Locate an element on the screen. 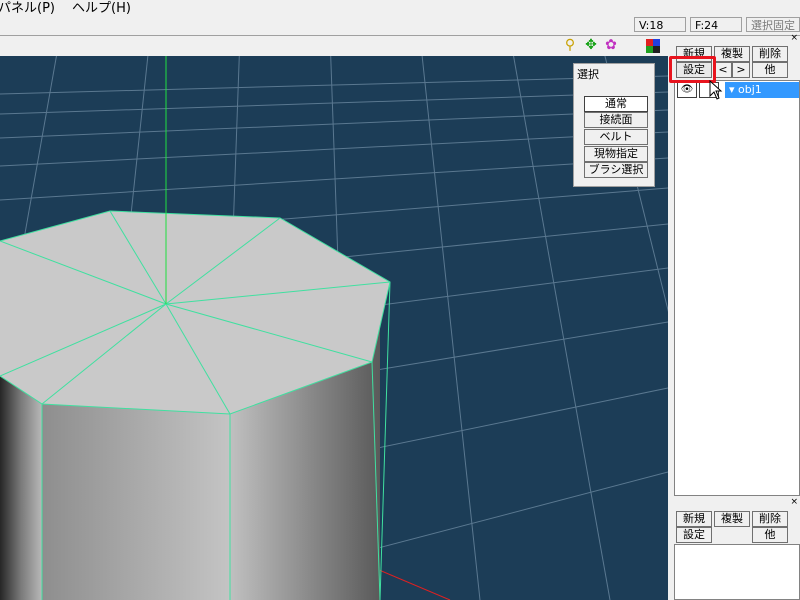 This screenshot has height=600, width=800. menu-help: ヘルプ(H) is located at coordinates (101, 8).